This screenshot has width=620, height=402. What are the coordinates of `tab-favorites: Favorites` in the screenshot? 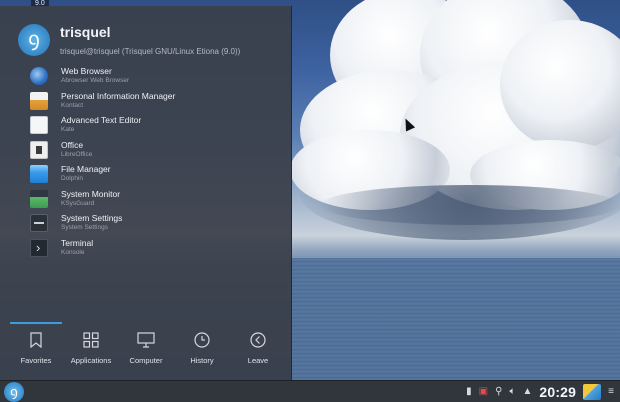 It's located at (36, 352).